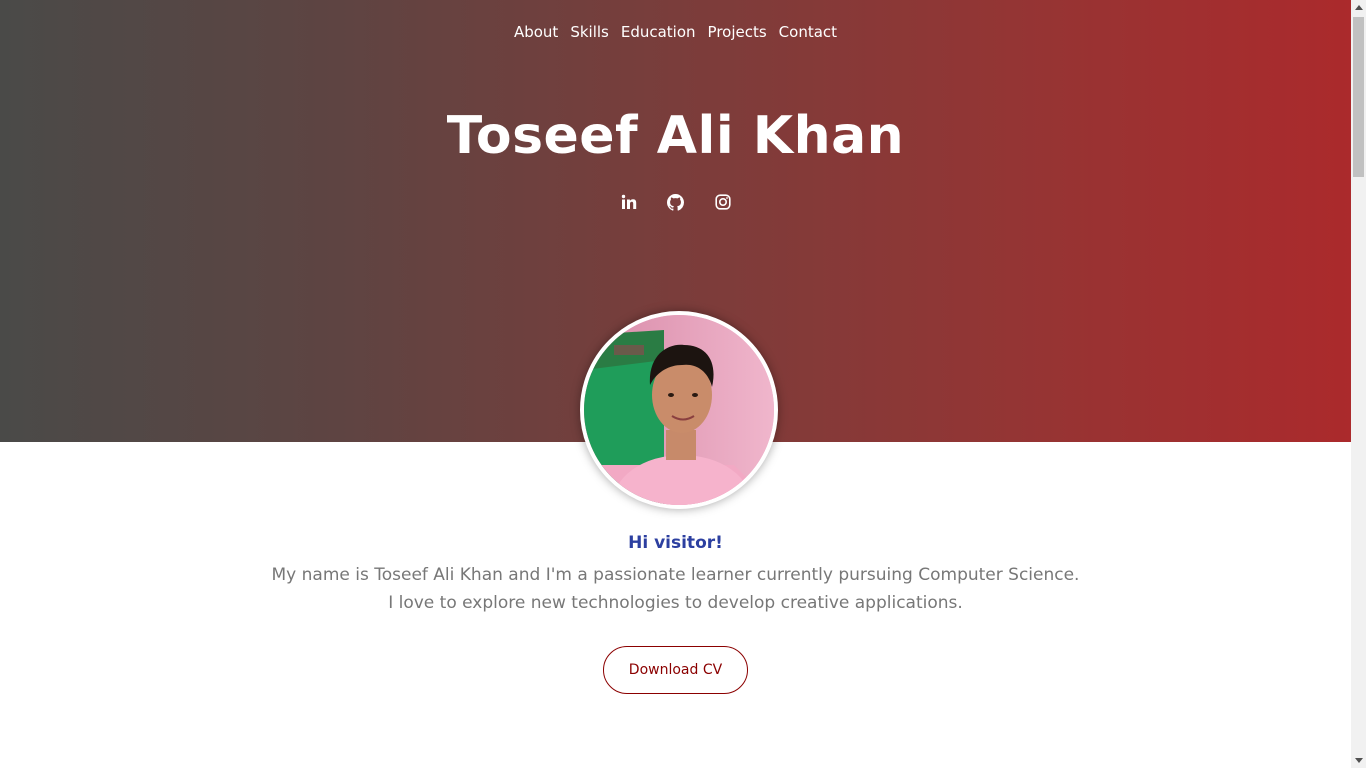 The height and width of the screenshot is (768, 1366). I want to click on github-icon, so click(676, 202).